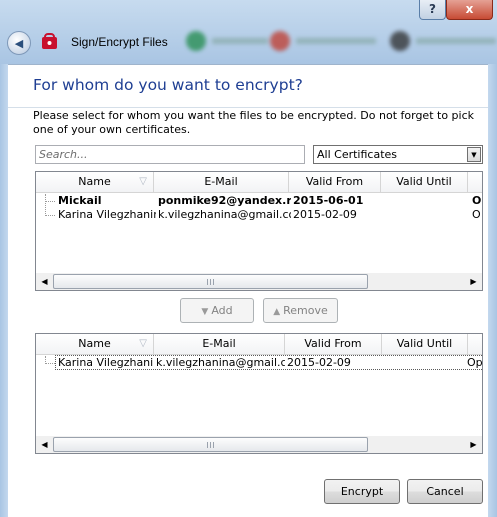 Image resolution: width=497 pixels, height=517 pixels. I want to click on search-input, so click(170, 154).